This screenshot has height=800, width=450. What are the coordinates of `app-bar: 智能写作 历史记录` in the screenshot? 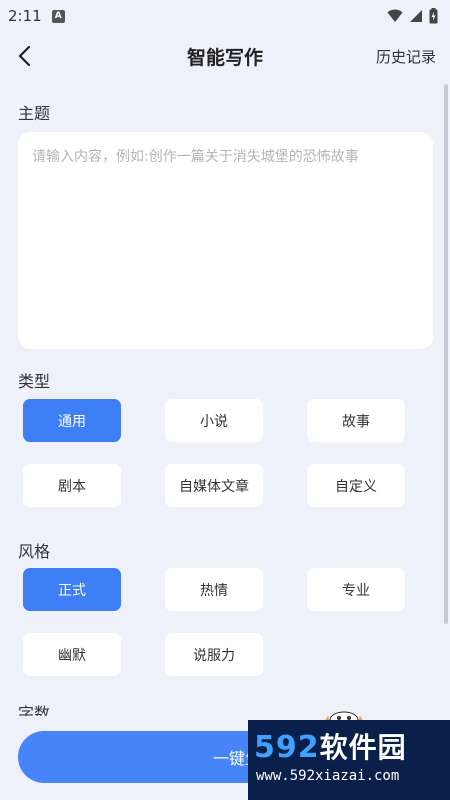 It's located at (225, 56).